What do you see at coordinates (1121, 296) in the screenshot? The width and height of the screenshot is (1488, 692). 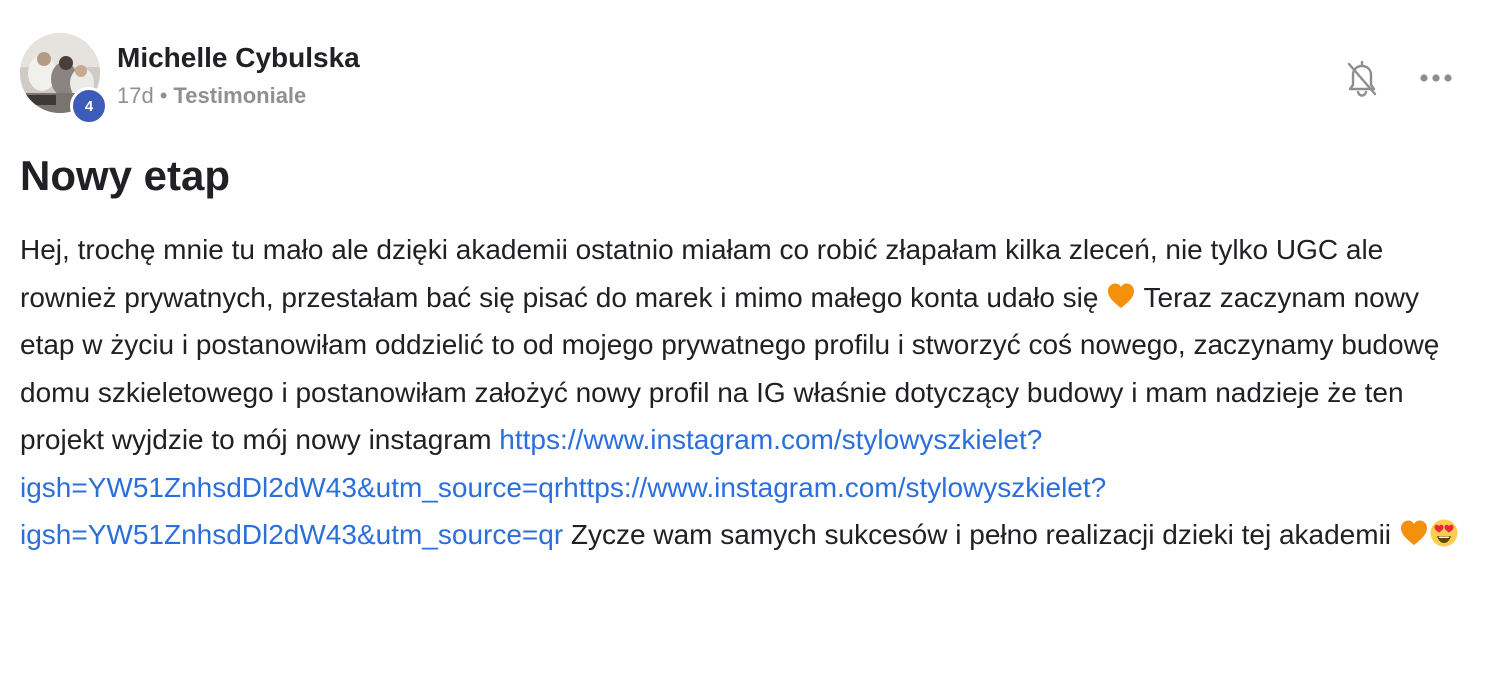 I see `orange-heart-emoji-icon` at bounding box center [1121, 296].